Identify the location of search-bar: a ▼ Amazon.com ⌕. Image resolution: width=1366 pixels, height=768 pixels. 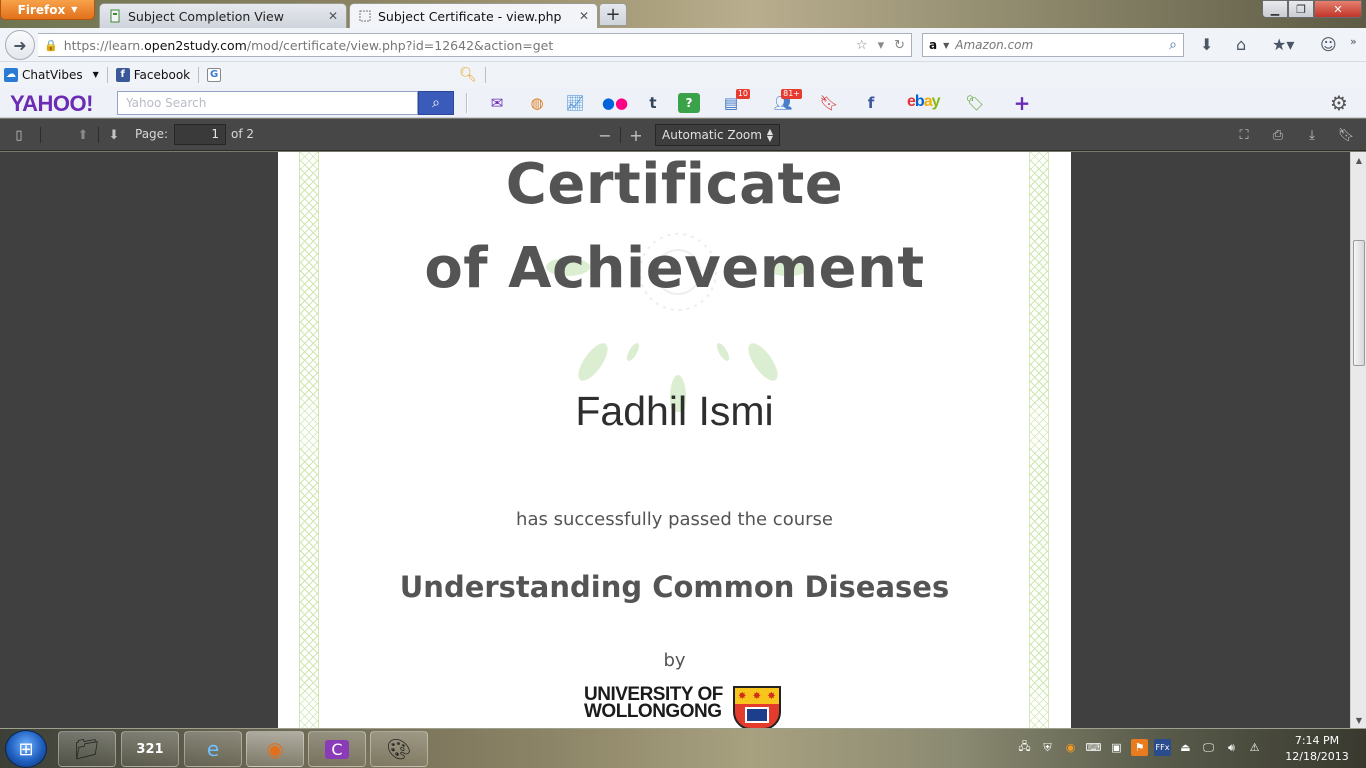
(1053, 45).